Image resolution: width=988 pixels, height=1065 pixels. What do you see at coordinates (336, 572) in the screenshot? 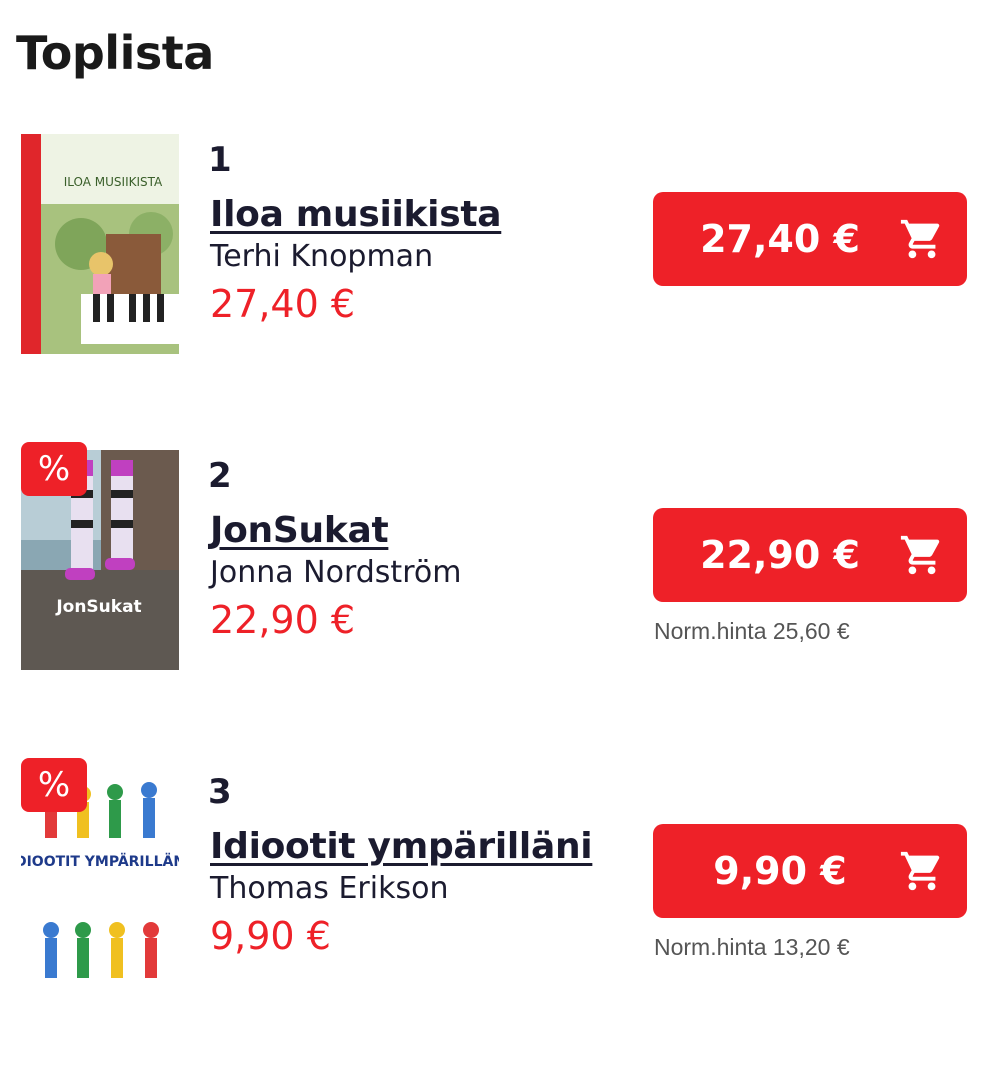
I see `product-author: Jonna Nordström` at bounding box center [336, 572].